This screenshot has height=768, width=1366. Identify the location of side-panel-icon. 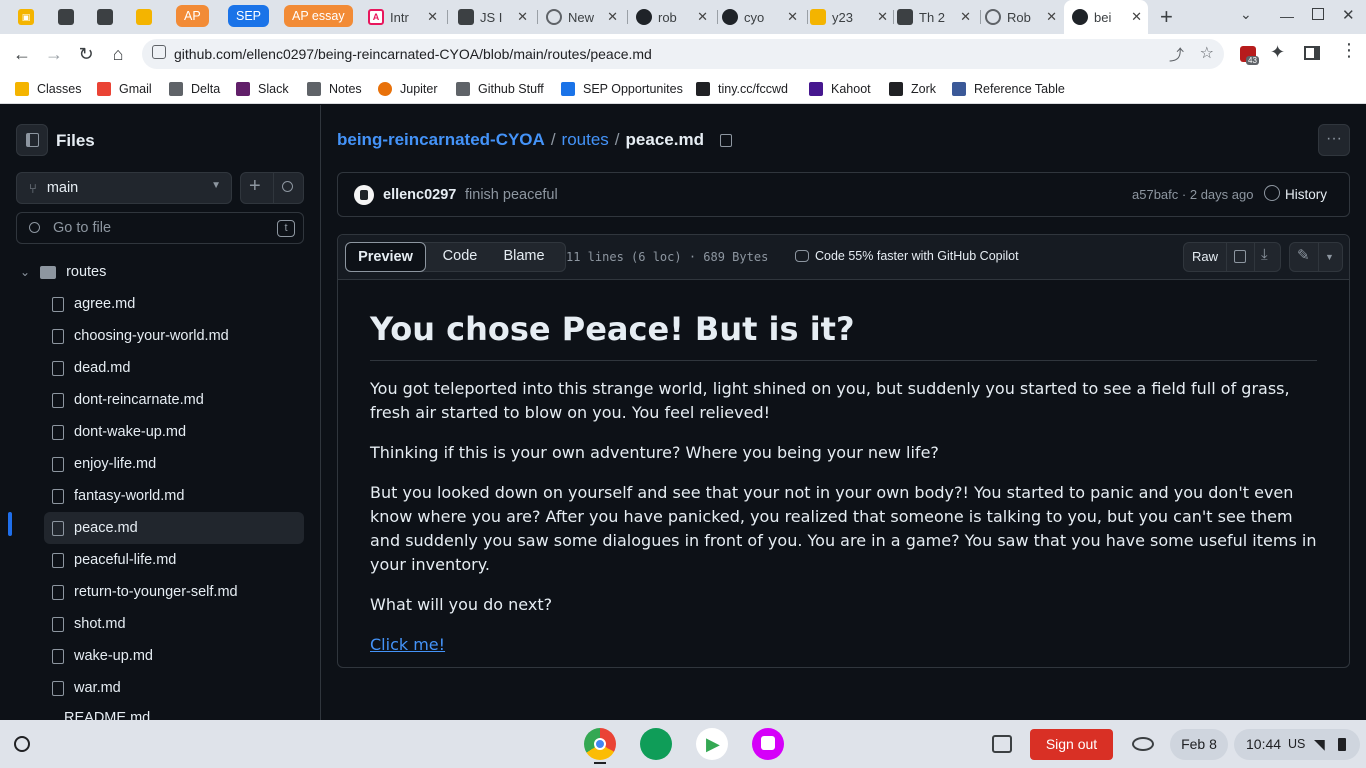
(1312, 53).